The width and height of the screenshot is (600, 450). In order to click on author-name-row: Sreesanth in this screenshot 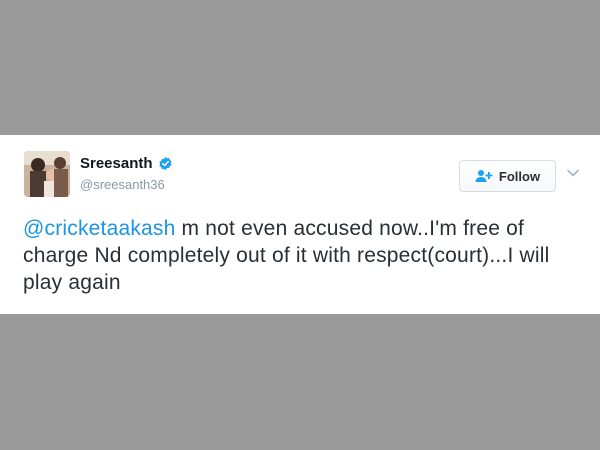, I will do `click(126, 163)`.